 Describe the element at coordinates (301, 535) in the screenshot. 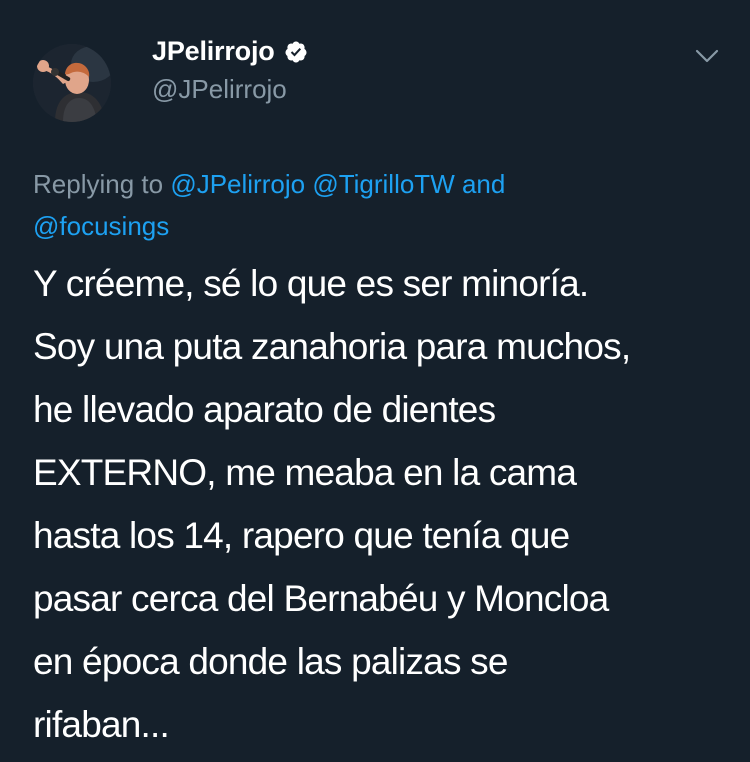

I see `tweet-text-line: hasta los 14, rapero que tenía que` at that location.